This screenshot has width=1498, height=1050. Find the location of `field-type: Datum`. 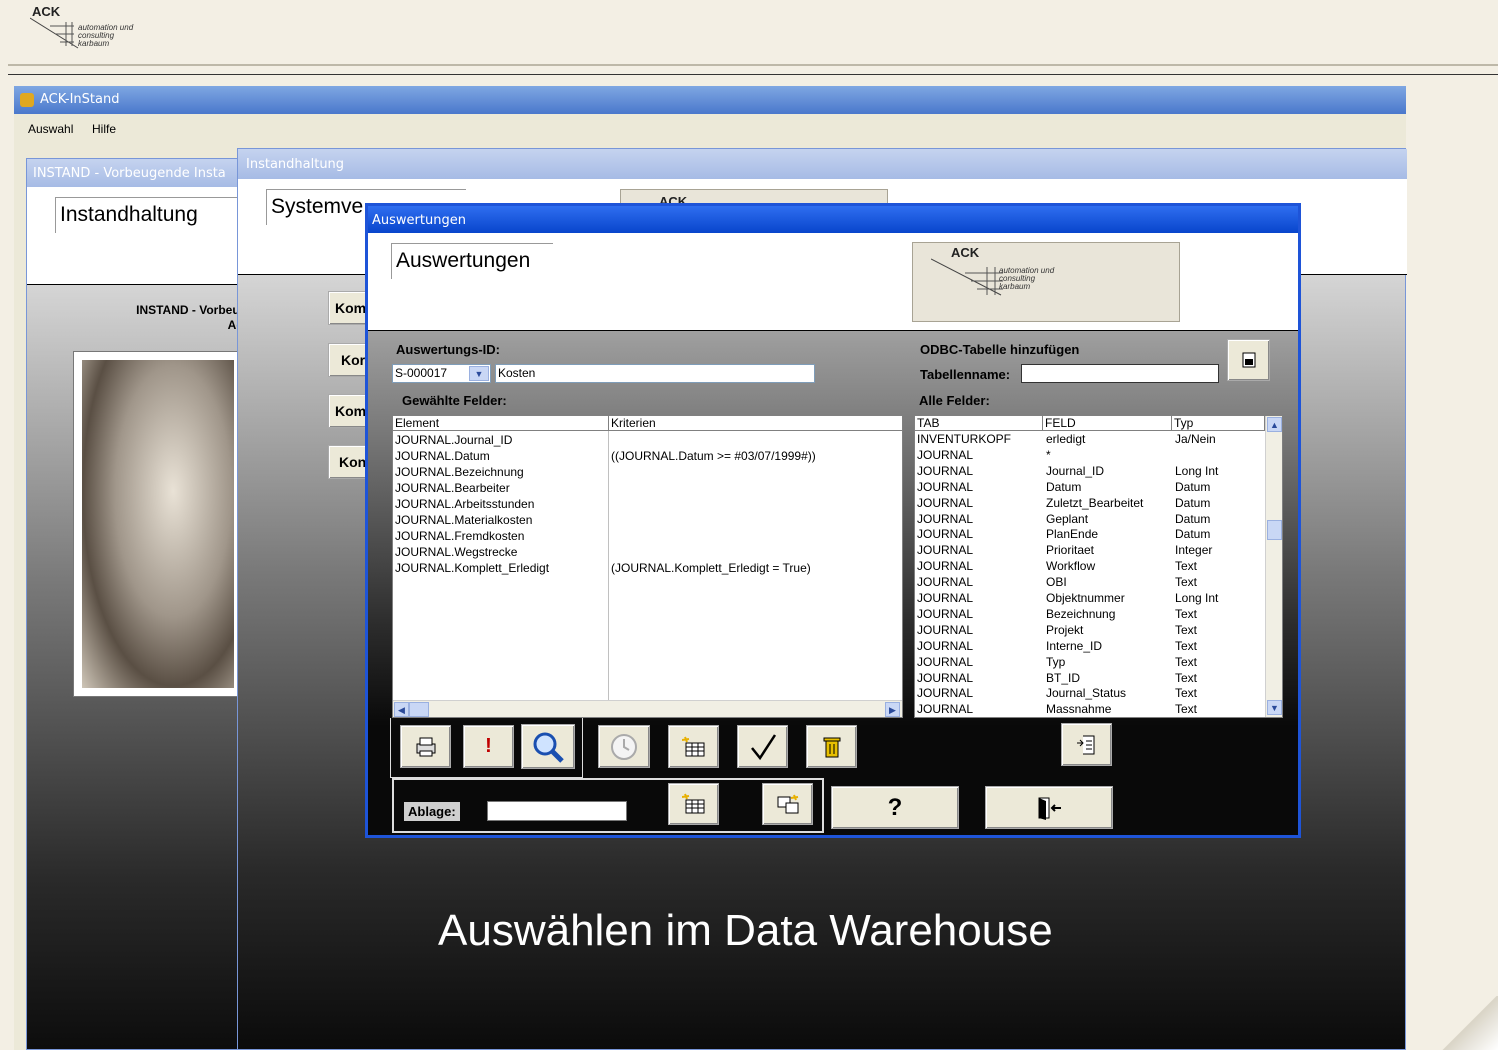

field-type: Datum is located at coordinates (1193, 518).